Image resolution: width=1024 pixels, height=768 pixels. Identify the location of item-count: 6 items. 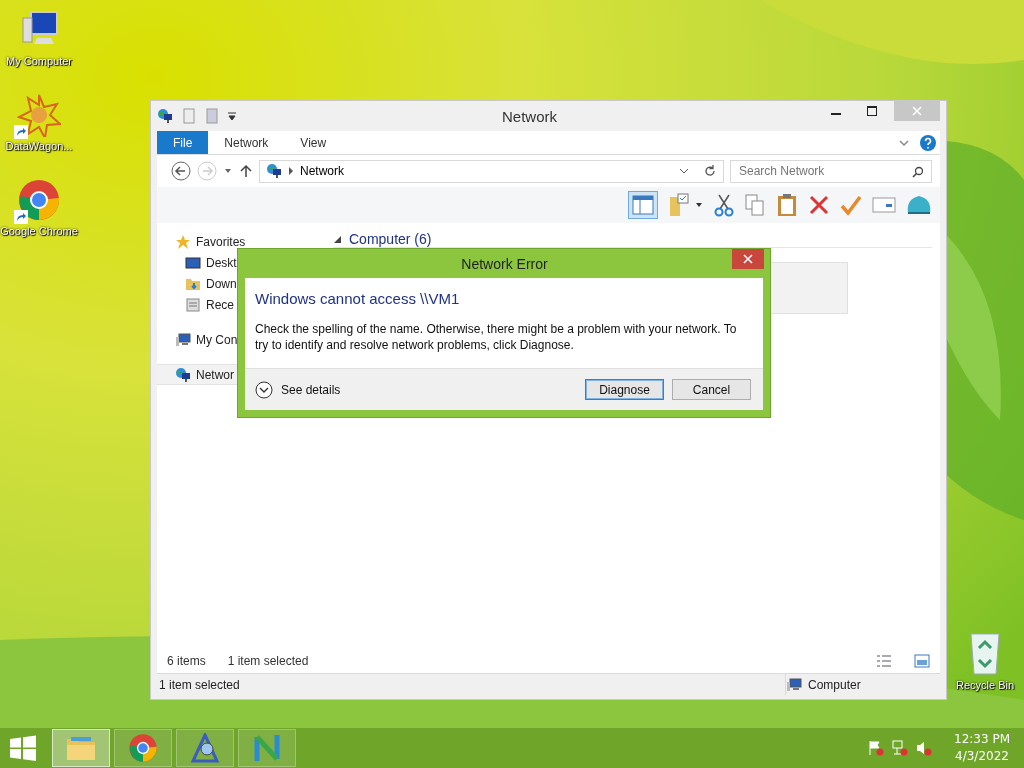
(186, 661).